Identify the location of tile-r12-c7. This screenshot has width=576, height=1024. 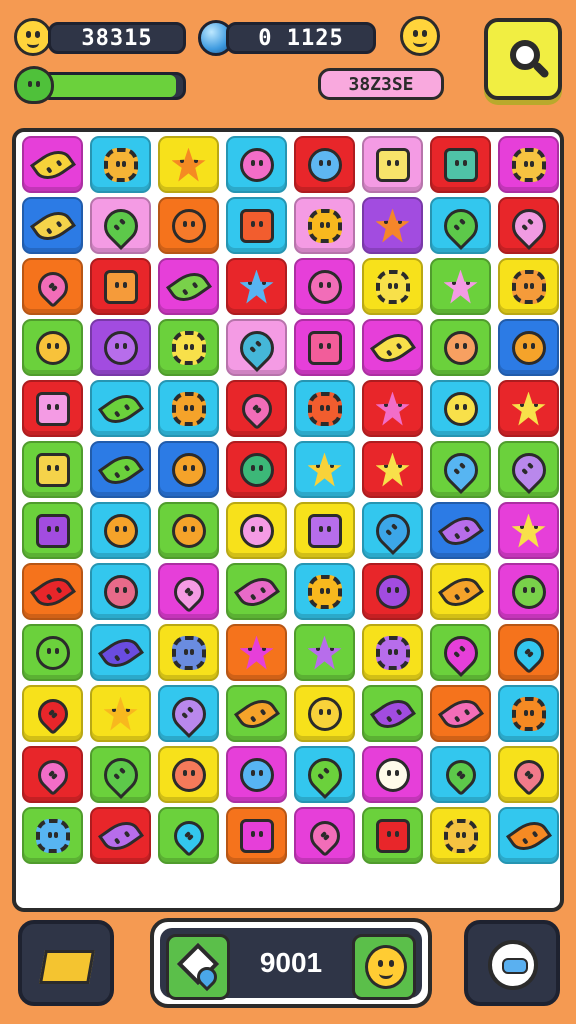
(460, 835).